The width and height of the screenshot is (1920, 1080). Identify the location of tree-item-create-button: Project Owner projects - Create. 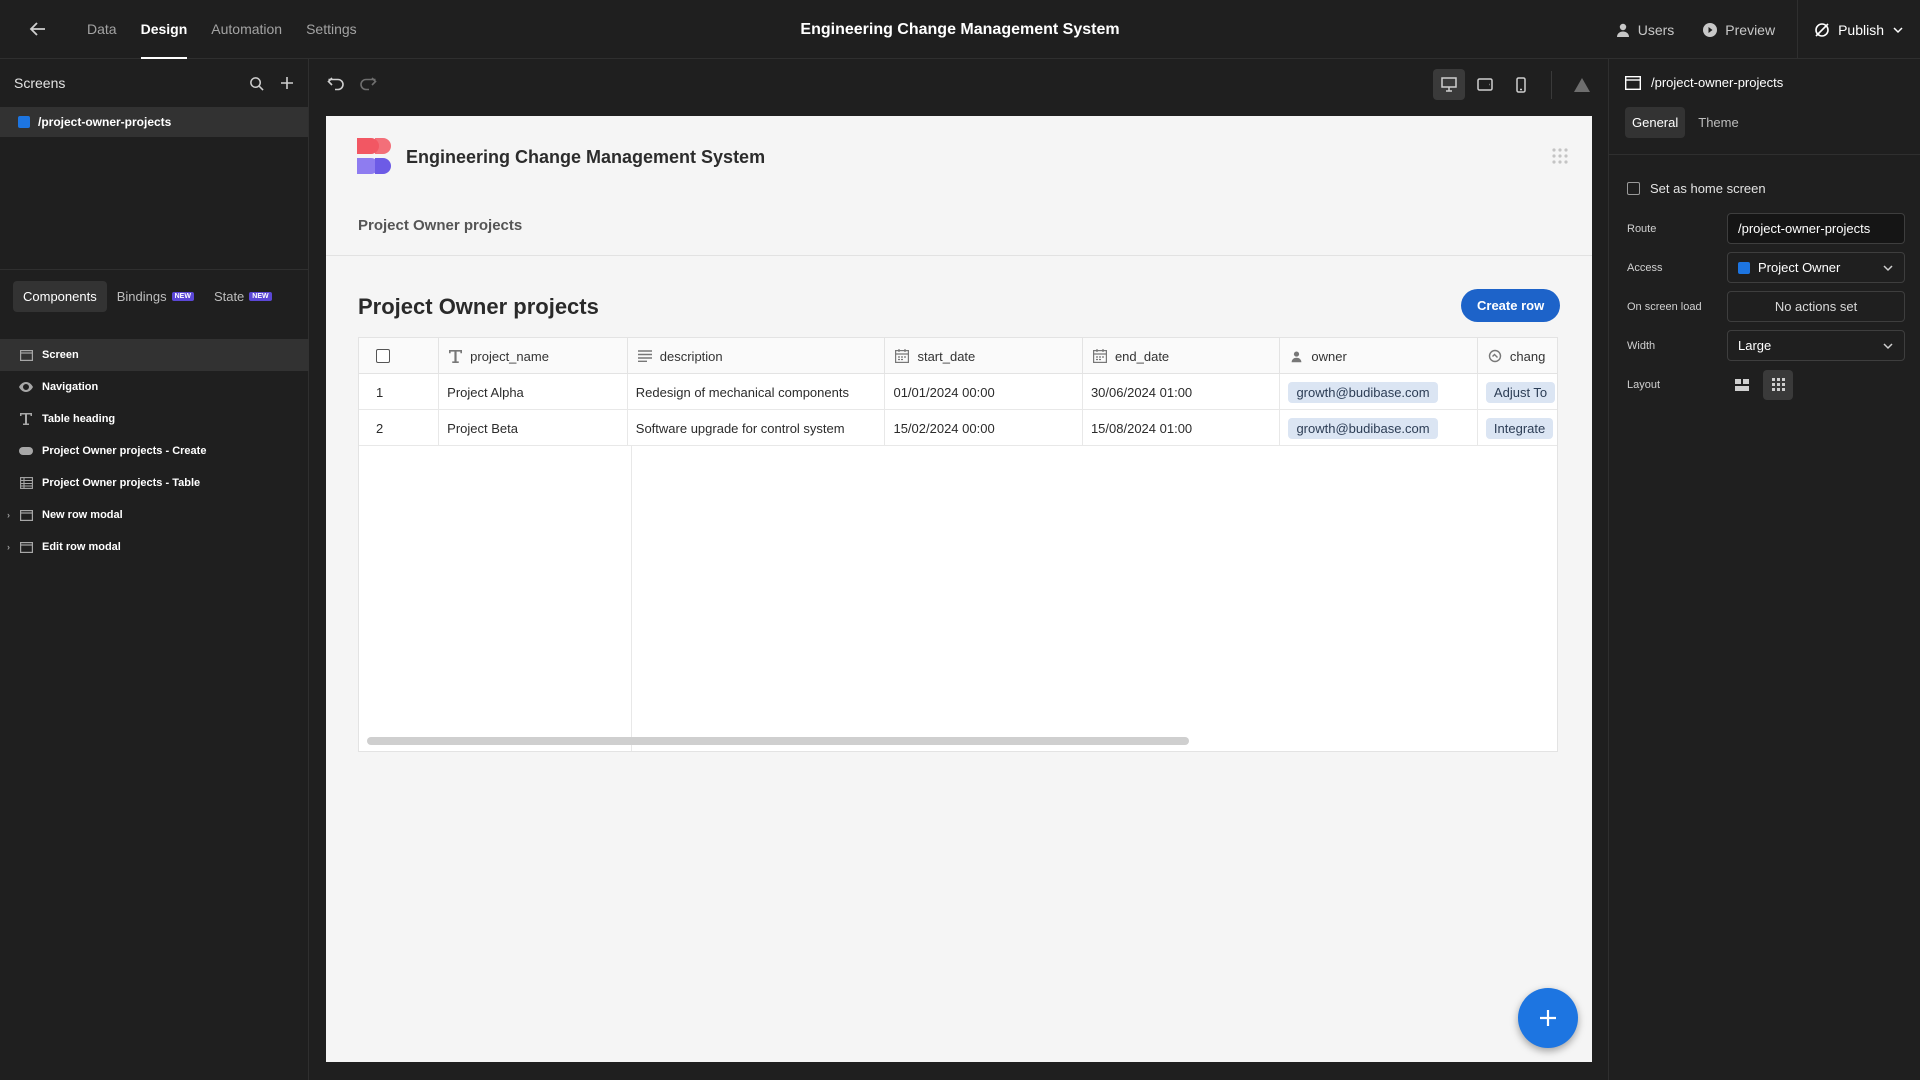
(154, 451).